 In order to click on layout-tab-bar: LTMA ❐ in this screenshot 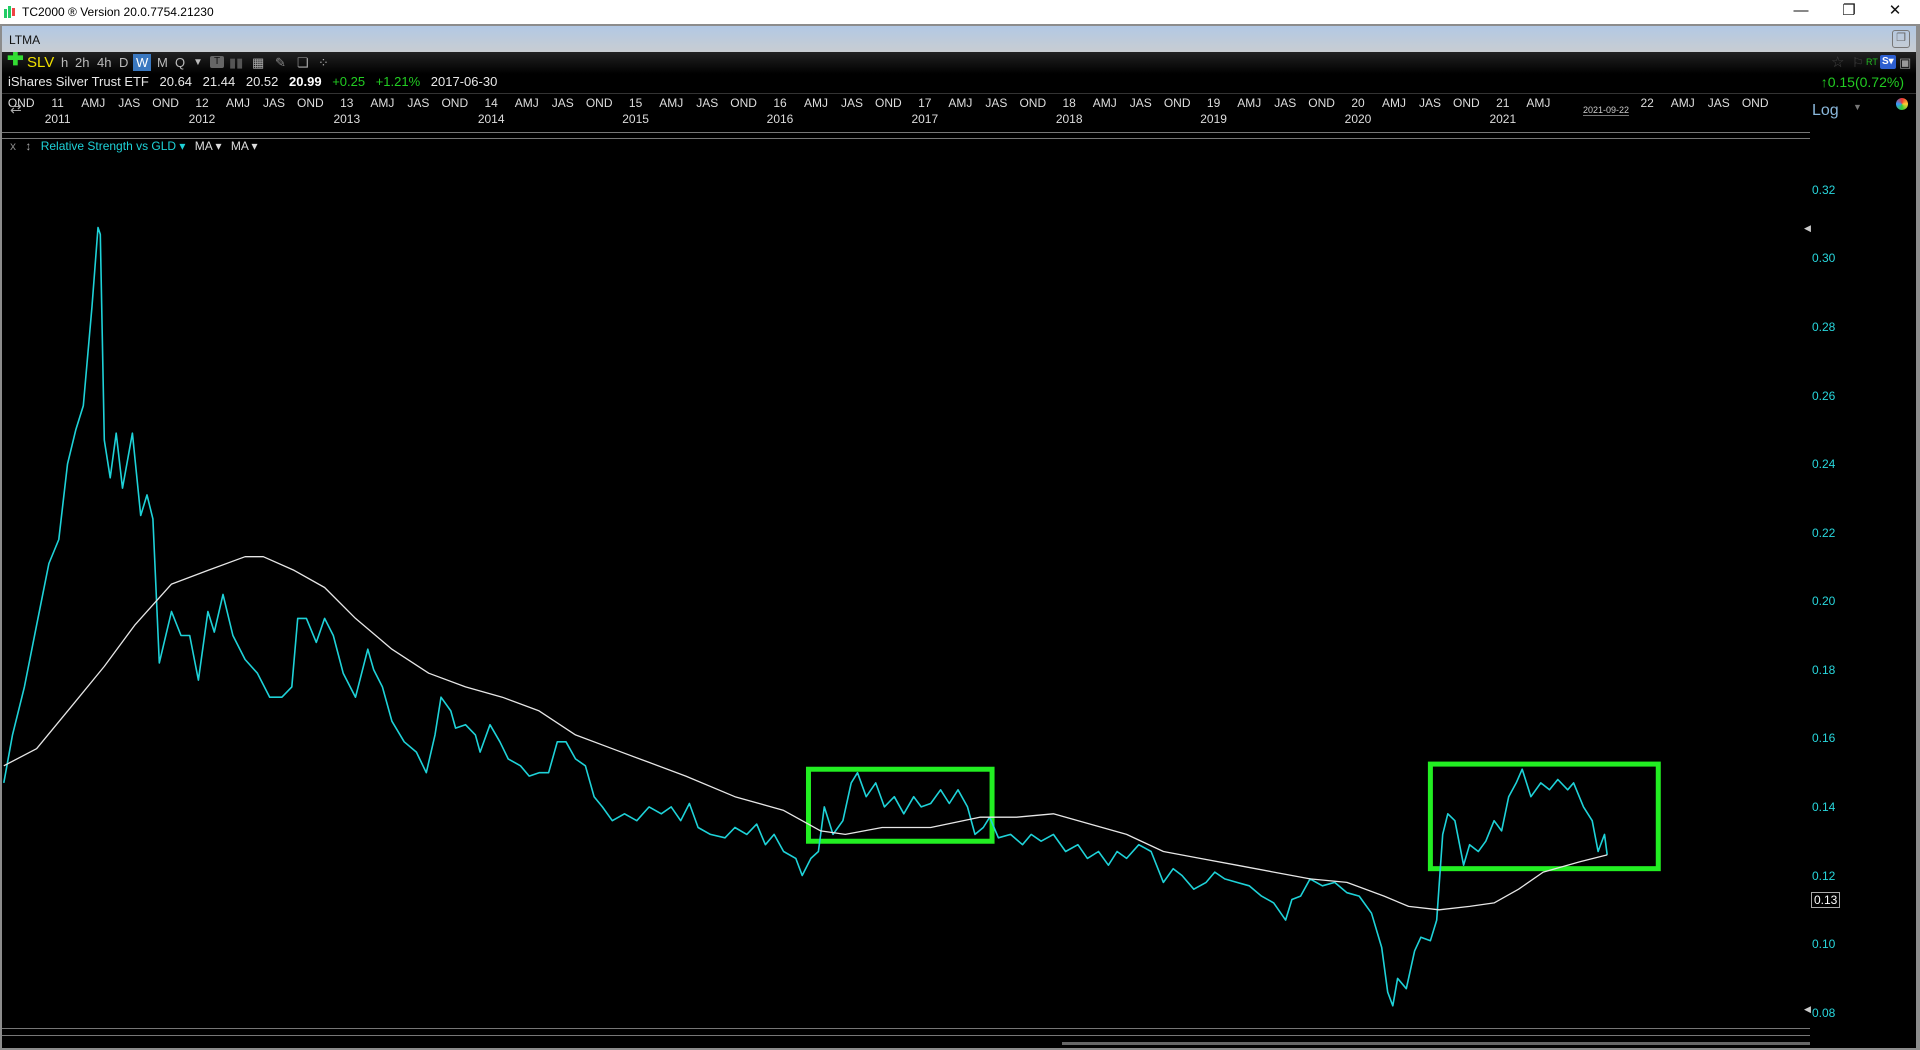, I will do `click(959, 39)`.